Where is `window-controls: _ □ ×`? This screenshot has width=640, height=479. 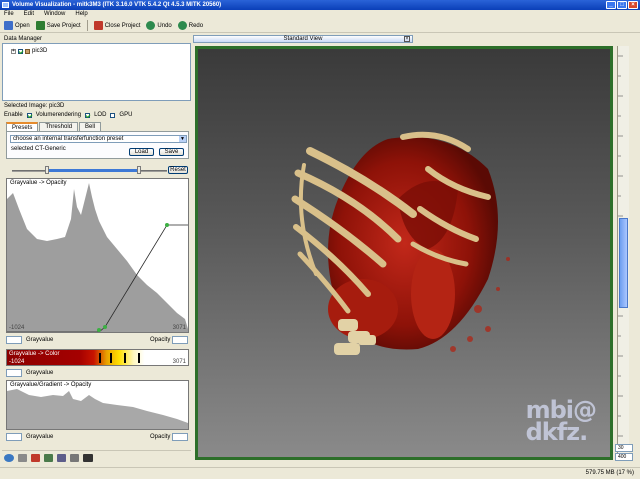 window-controls: _ □ × is located at coordinates (622, 5).